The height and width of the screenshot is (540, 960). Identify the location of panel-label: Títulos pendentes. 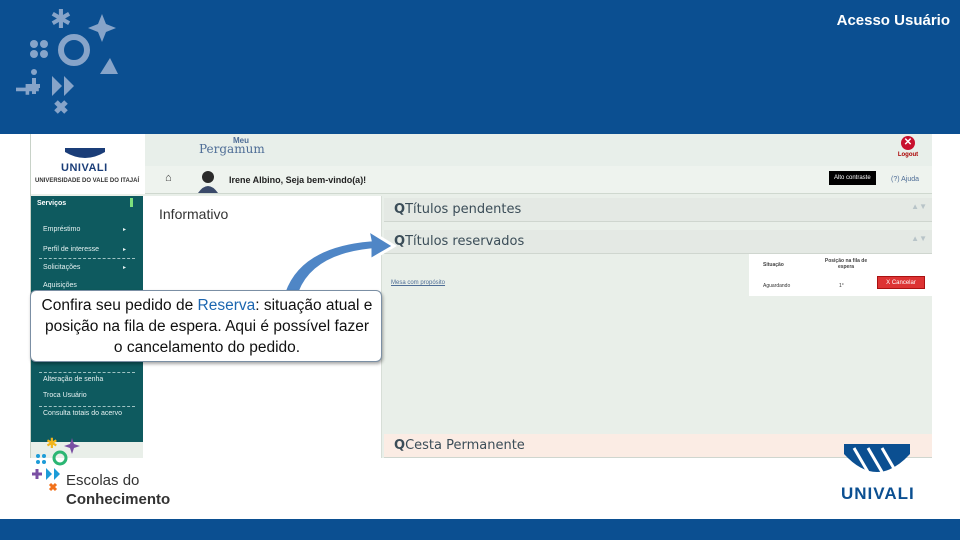
(463, 209).